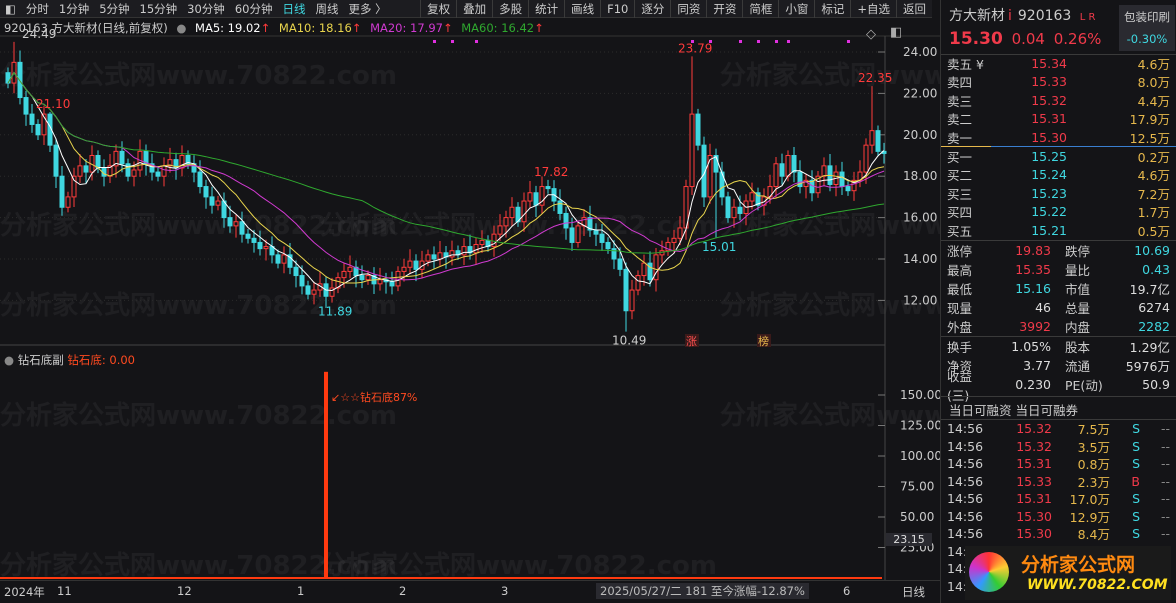 This screenshot has width=1176, height=603. What do you see at coordinates (1147, 366) in the screenshot?
I see `stat-value: 5976万` at bounding box center [1147, 366].